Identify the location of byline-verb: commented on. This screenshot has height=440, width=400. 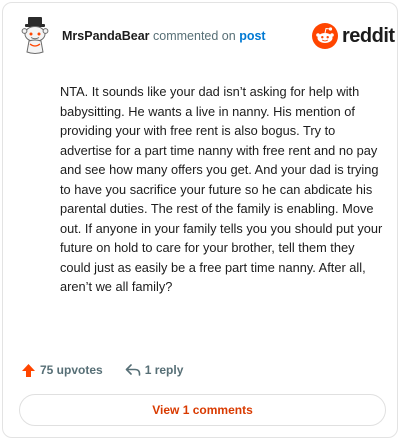
(194, 36).